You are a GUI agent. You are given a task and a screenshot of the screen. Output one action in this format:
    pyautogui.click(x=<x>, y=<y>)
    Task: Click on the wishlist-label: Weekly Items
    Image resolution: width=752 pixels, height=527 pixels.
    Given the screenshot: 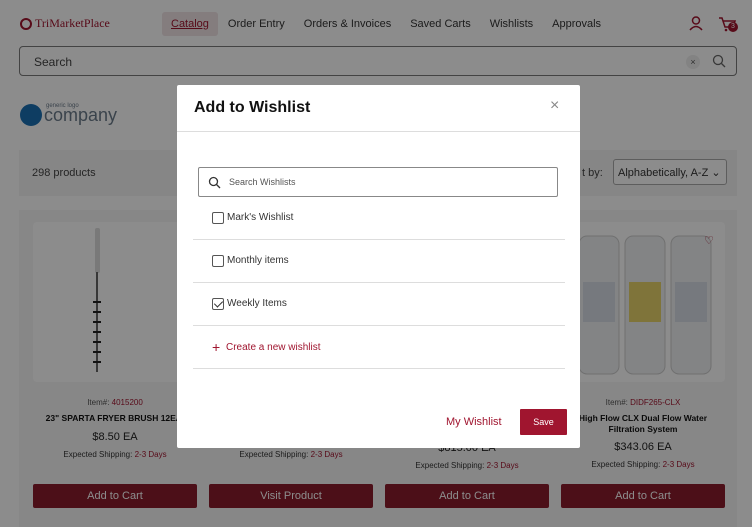 What is the action you would take?
    pyautogui.click(x=257, y=303)
    